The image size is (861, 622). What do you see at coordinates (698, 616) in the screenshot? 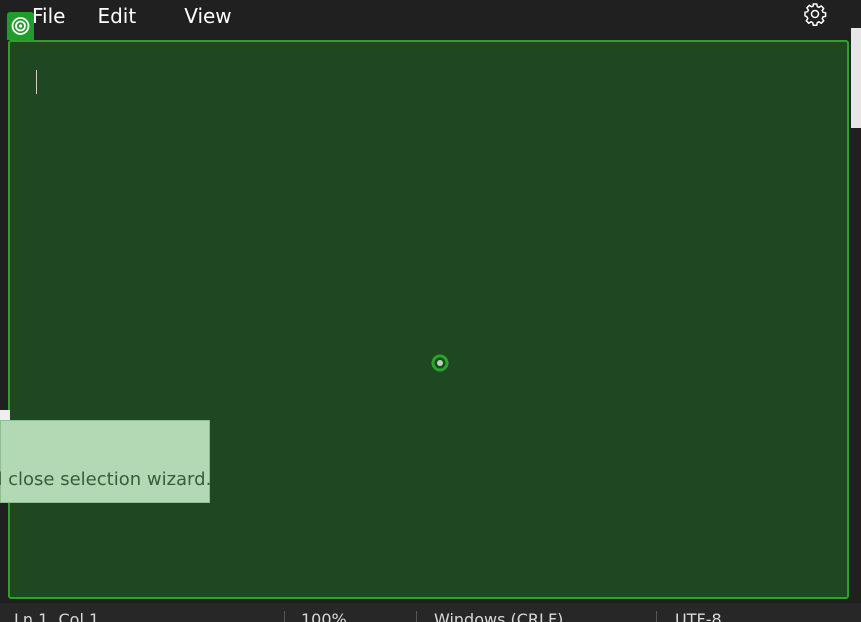
I see `status-encoding: UTF-8` at bounding box center [698, 616].